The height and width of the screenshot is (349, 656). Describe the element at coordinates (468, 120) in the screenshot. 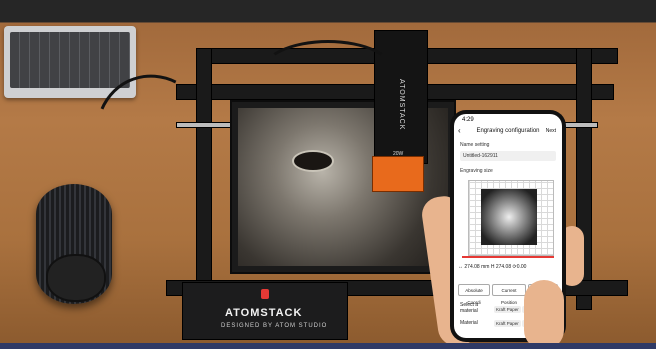

I see `status-time: 4:29` at that location.